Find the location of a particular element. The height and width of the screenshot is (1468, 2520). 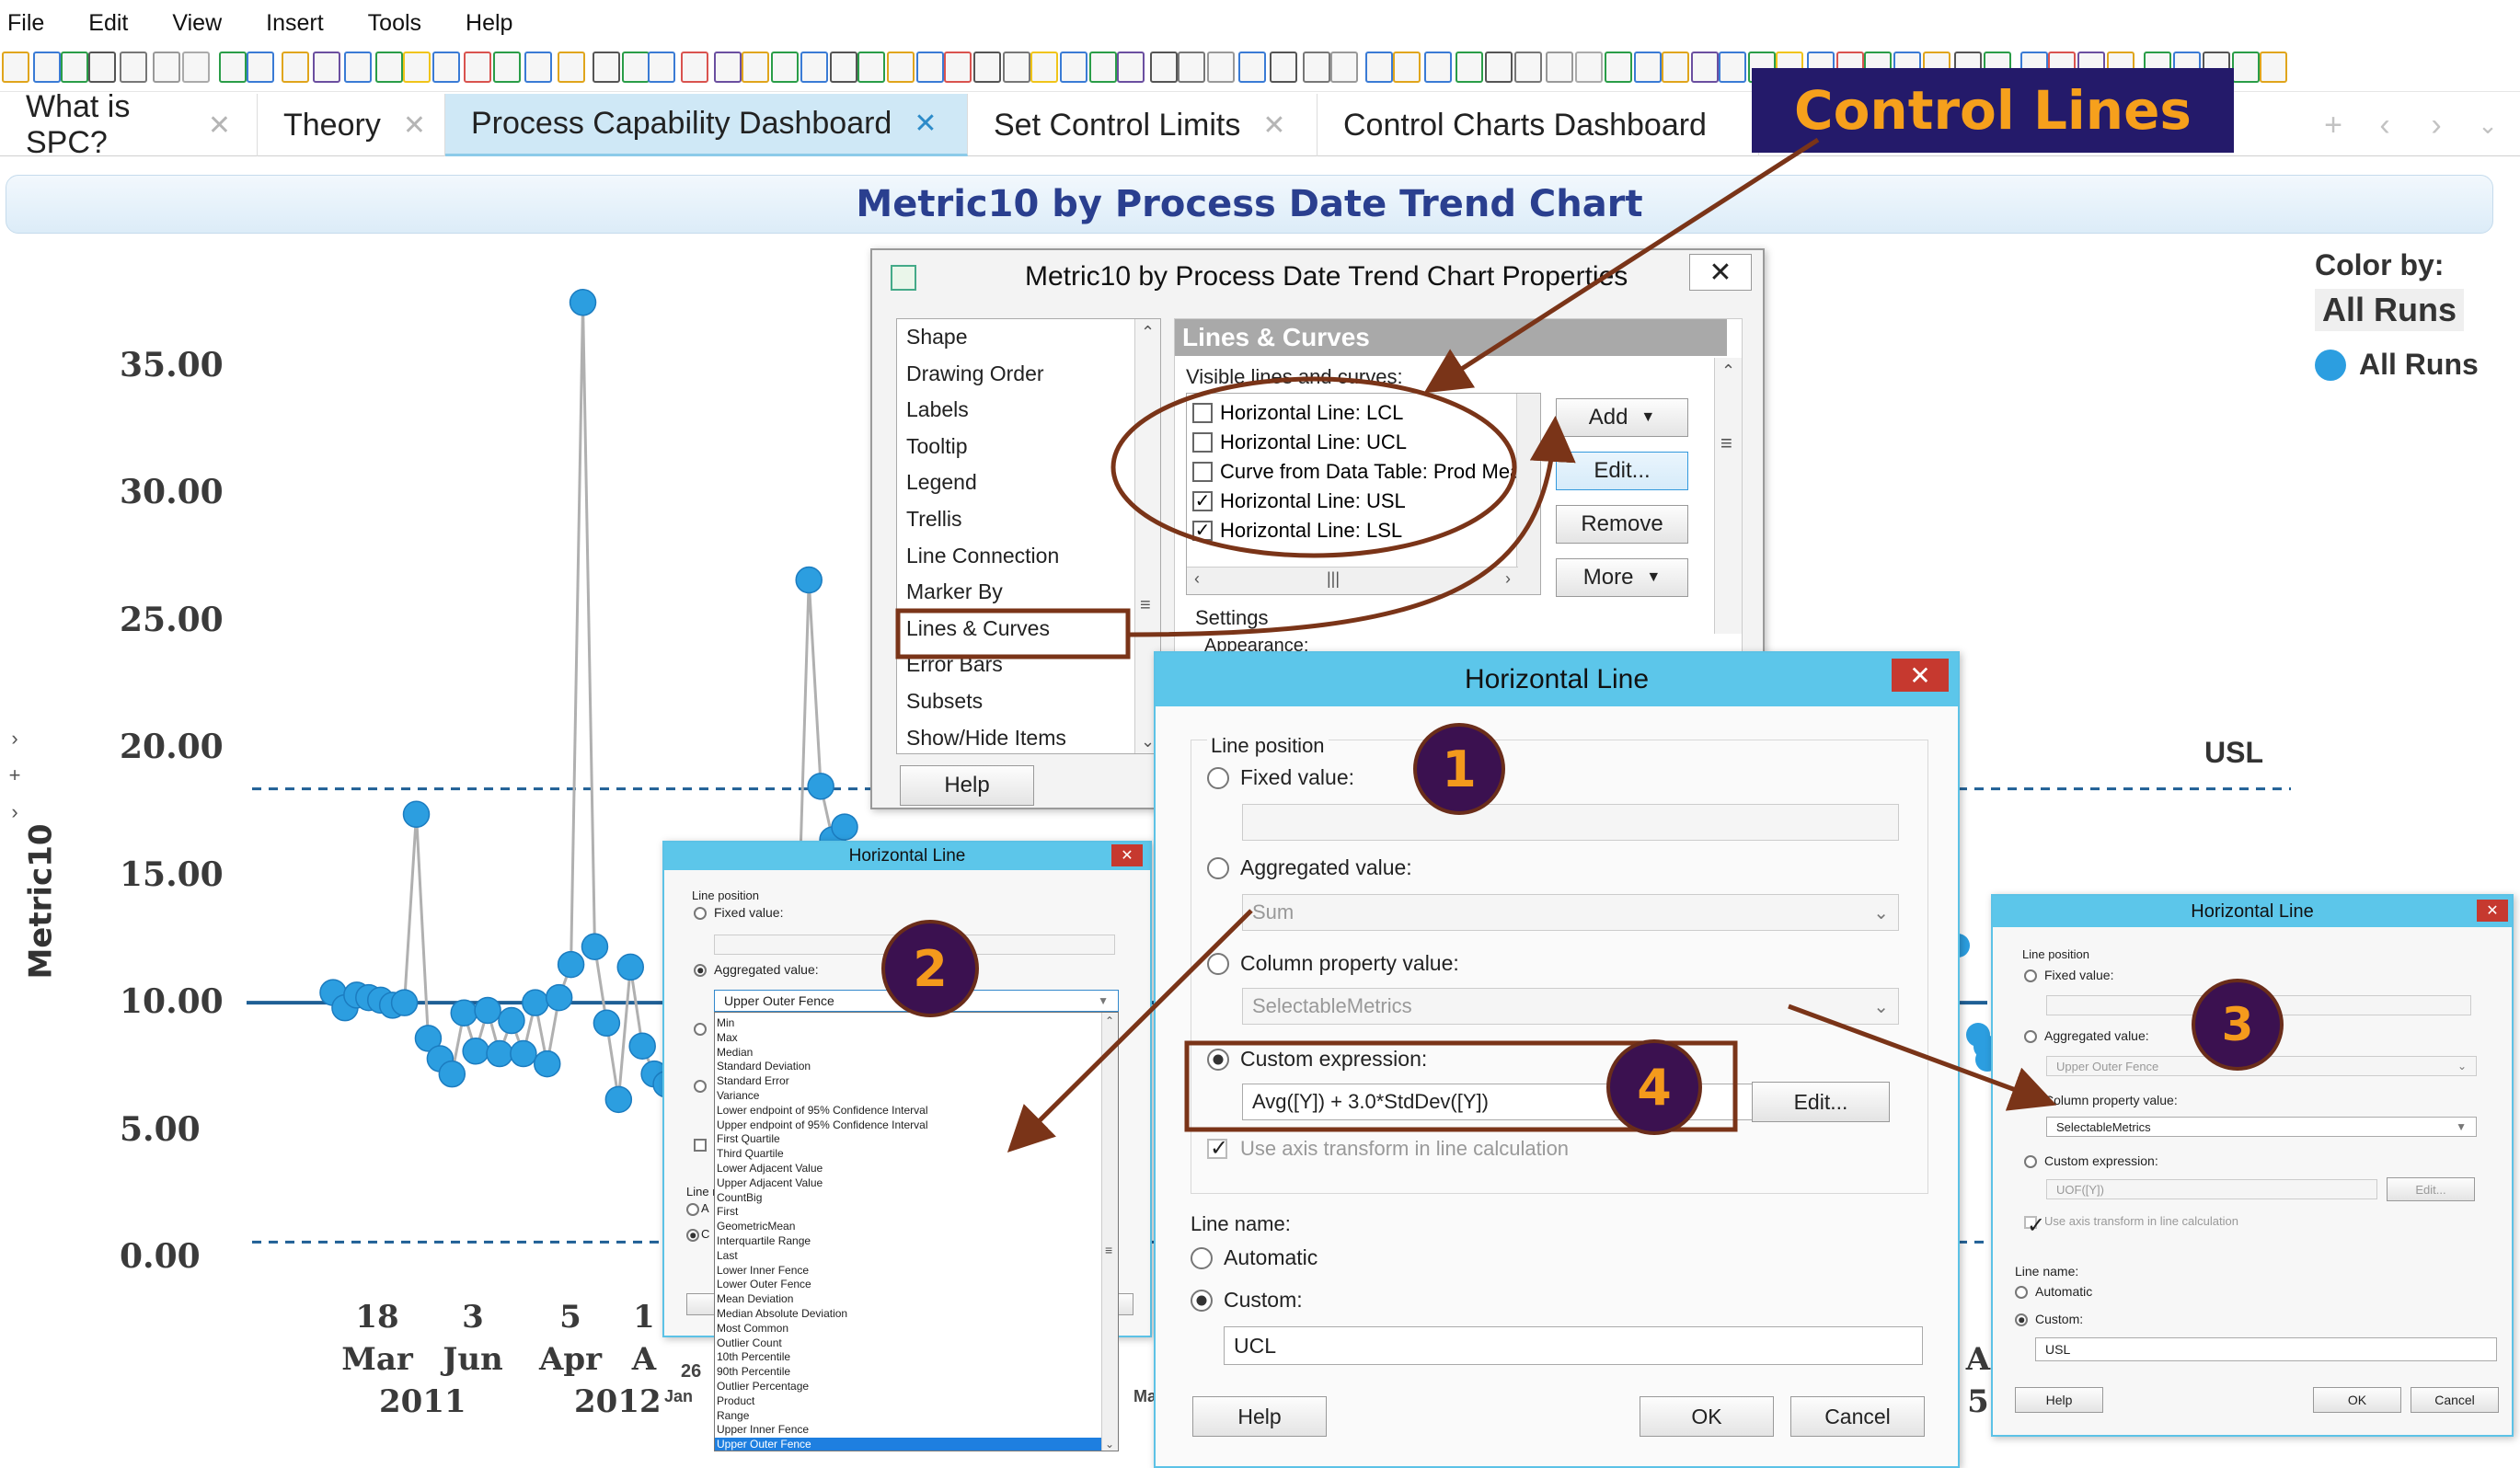

option-item: 10th Percentile is located at coordinates (908, 1357).